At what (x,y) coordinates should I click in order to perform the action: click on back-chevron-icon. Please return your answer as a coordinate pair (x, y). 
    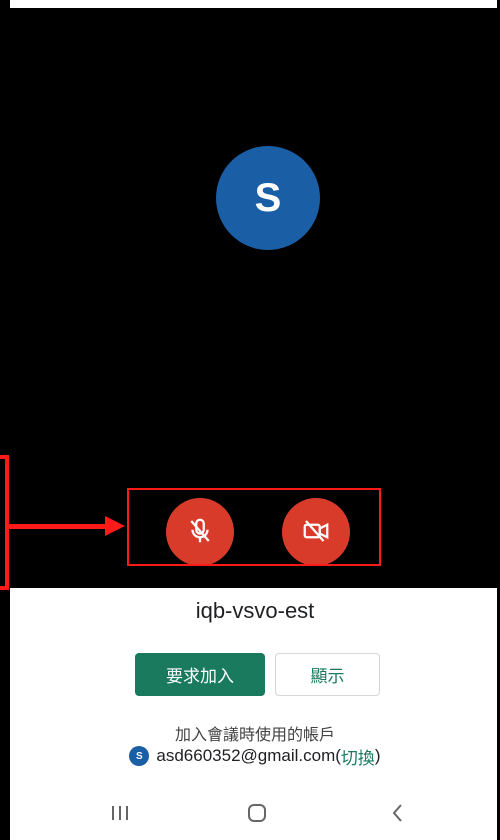
    Looking at the image, I should click on (398, 815).